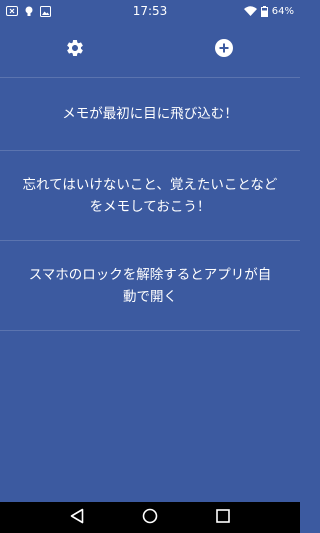  I want to click on memo-text: スマホのロックを解除するとアプリが自動で開く, so click(150, 285).